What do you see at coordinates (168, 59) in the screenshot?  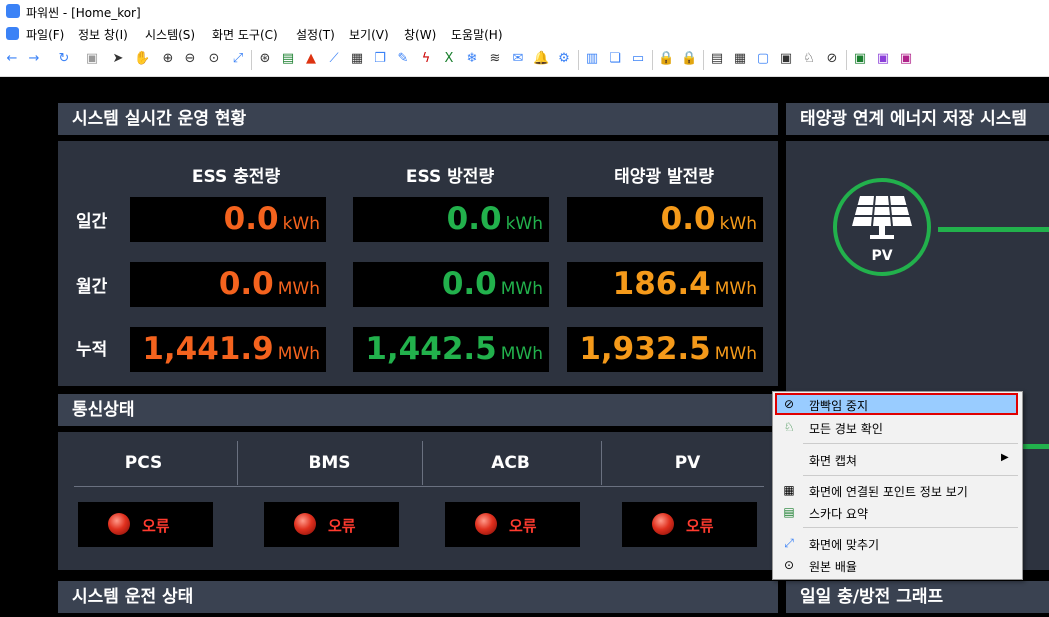 I see `zoom-in-icon: ⊕` at bounding box center [168, 59].